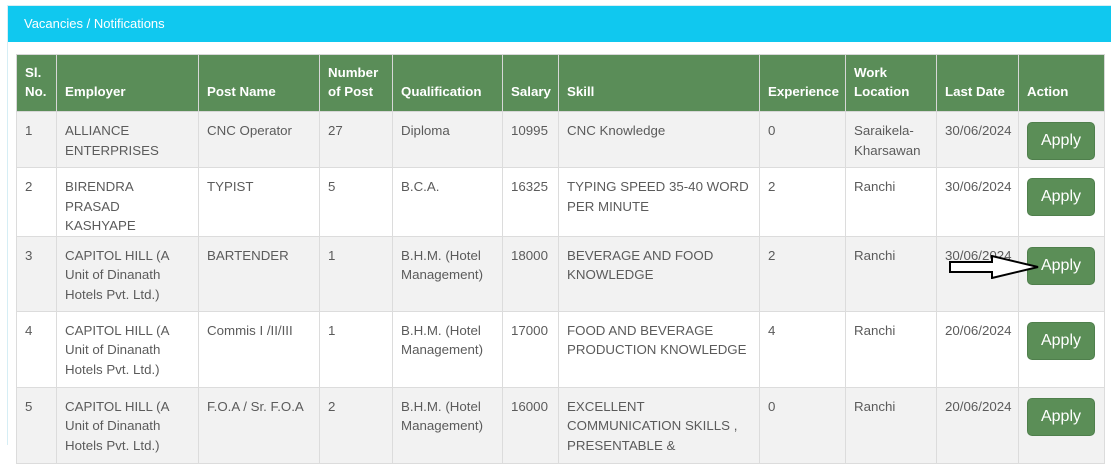 Image resolution: width=1111 pixels, height=464 pixels. Describe the element at coordinates (891, 83) in the screenshot. I see `column-header-work-location: Work Location` at that location.